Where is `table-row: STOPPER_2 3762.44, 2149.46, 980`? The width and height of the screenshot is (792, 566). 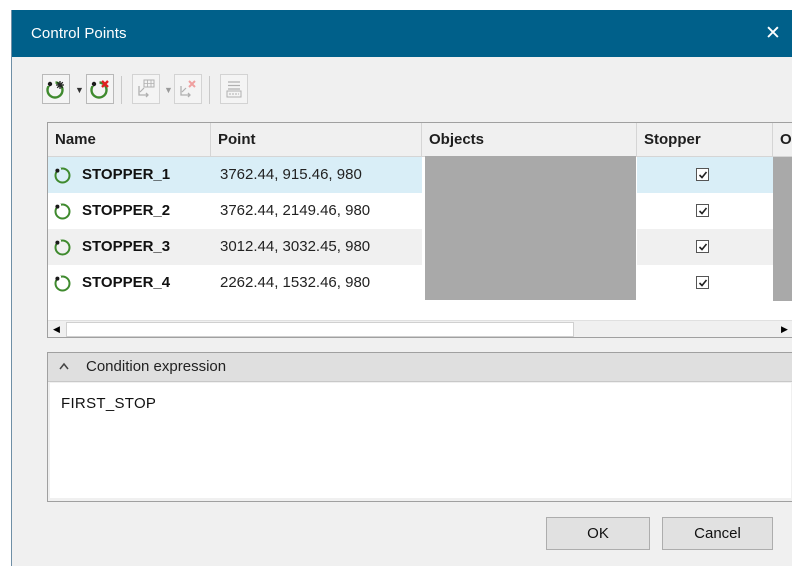
table-row: STOPPER_2 3762.44, 2149.46, 980 is located at coordinates (420, 211).